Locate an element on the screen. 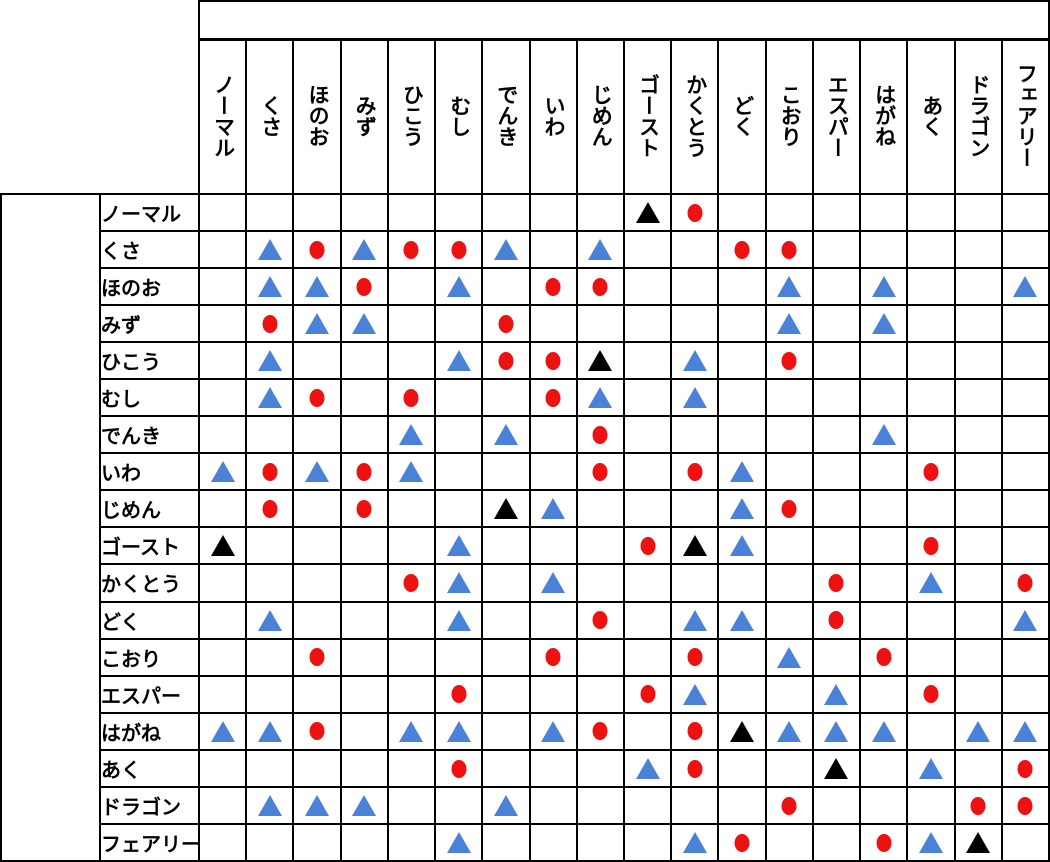  cell-r3-c3 is located at coordinates (317, 286).